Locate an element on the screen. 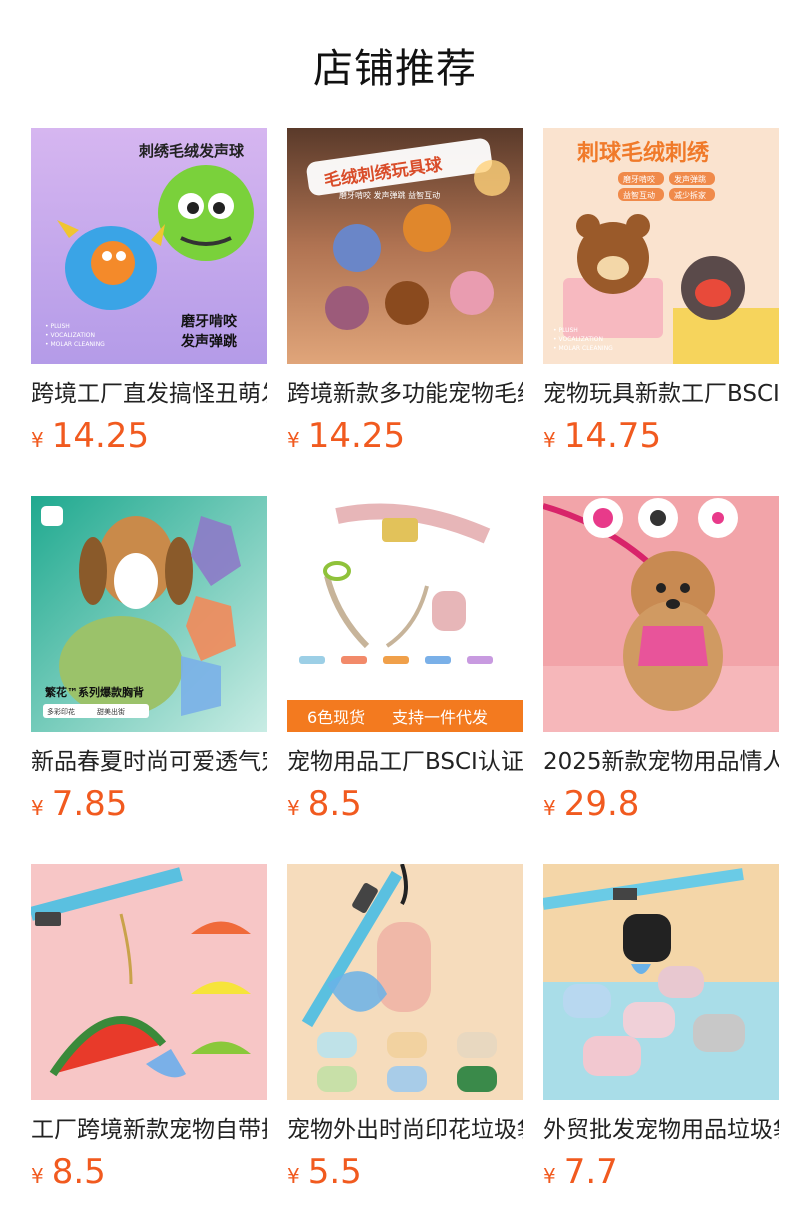 This screenshot has width=790, height=1232. product-card: 6色现货 支持一件代发 宠物用品工厂BSCI认证项圈牵引绳套装 ¥8.5 is located at coordinates (405, 666).